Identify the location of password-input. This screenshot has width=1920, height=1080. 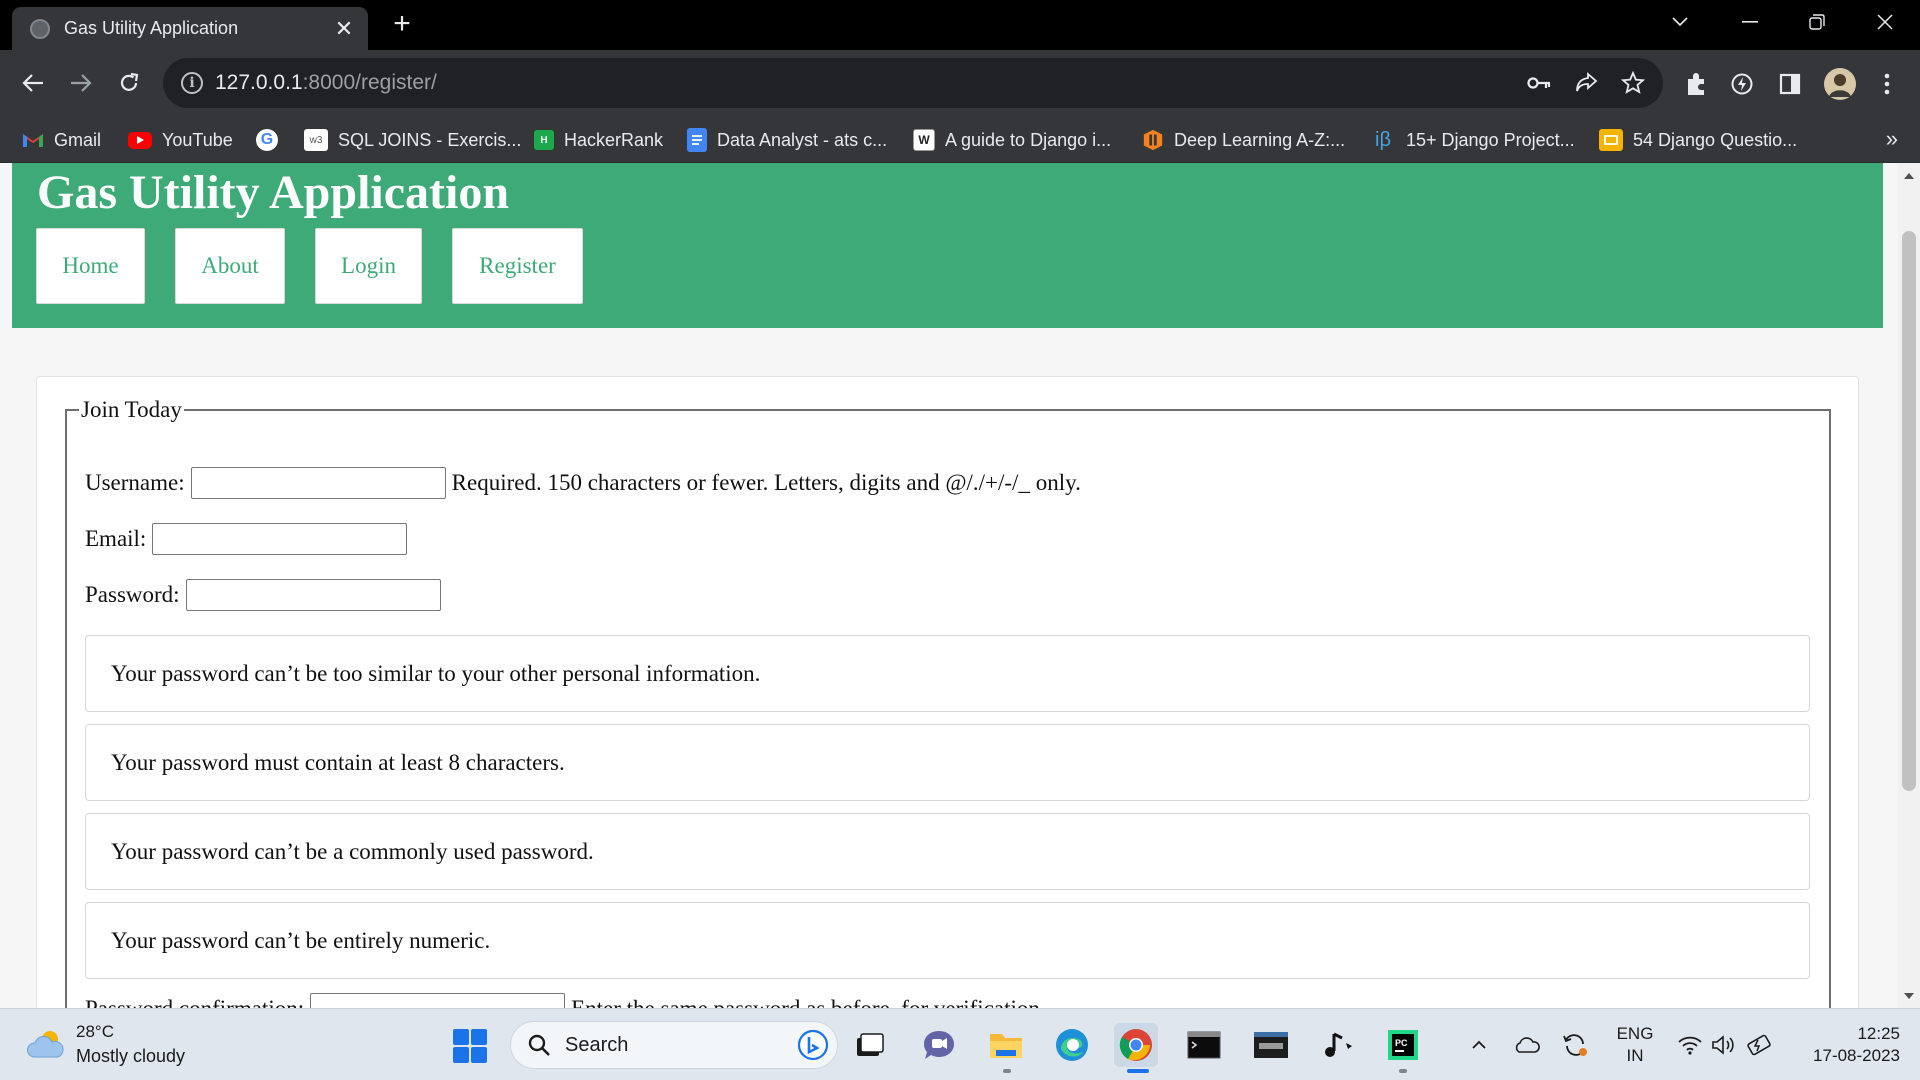
(313, 595).